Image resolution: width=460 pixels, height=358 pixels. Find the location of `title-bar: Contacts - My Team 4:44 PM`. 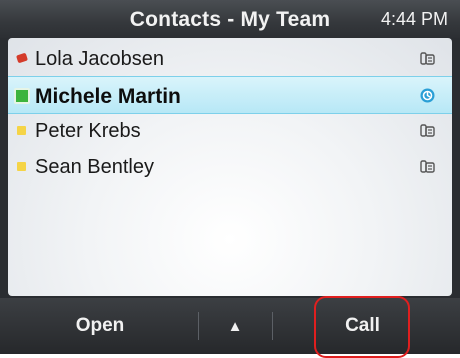

title-bar: Contacts - My Team 4:44 PM is located at coordinates (230, 19).